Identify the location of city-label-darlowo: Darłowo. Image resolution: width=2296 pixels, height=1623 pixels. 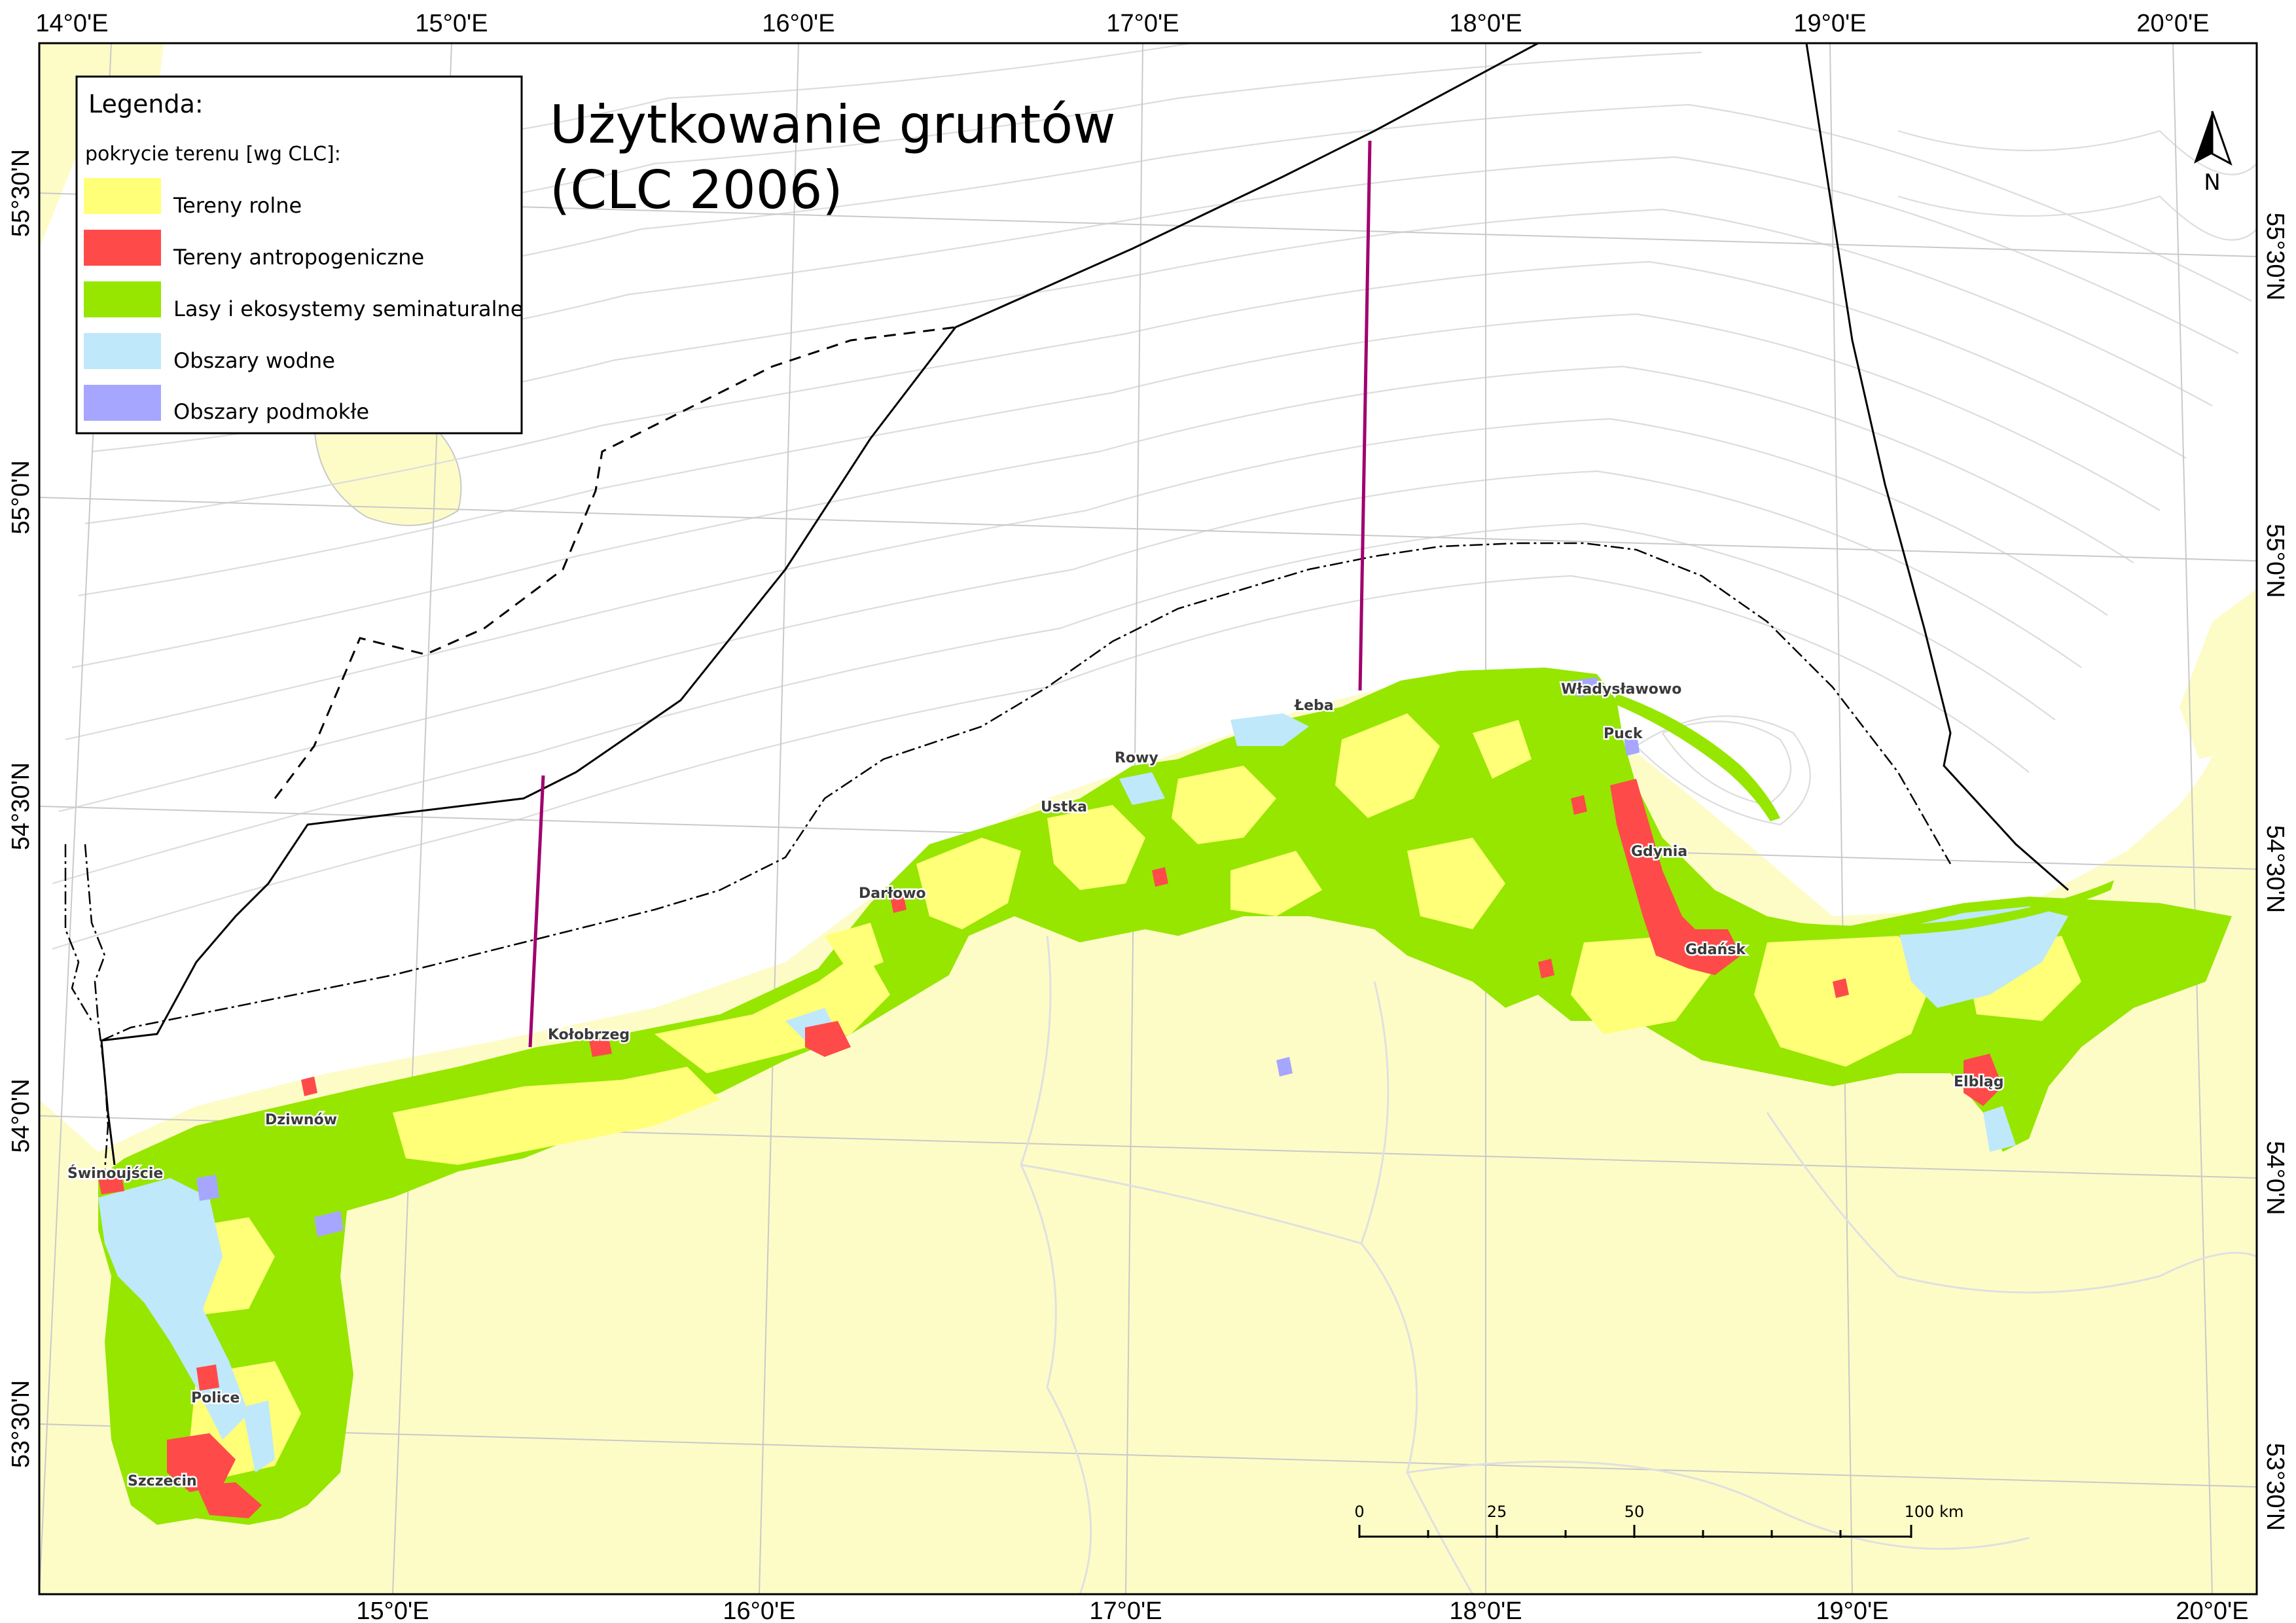
(892, 893).